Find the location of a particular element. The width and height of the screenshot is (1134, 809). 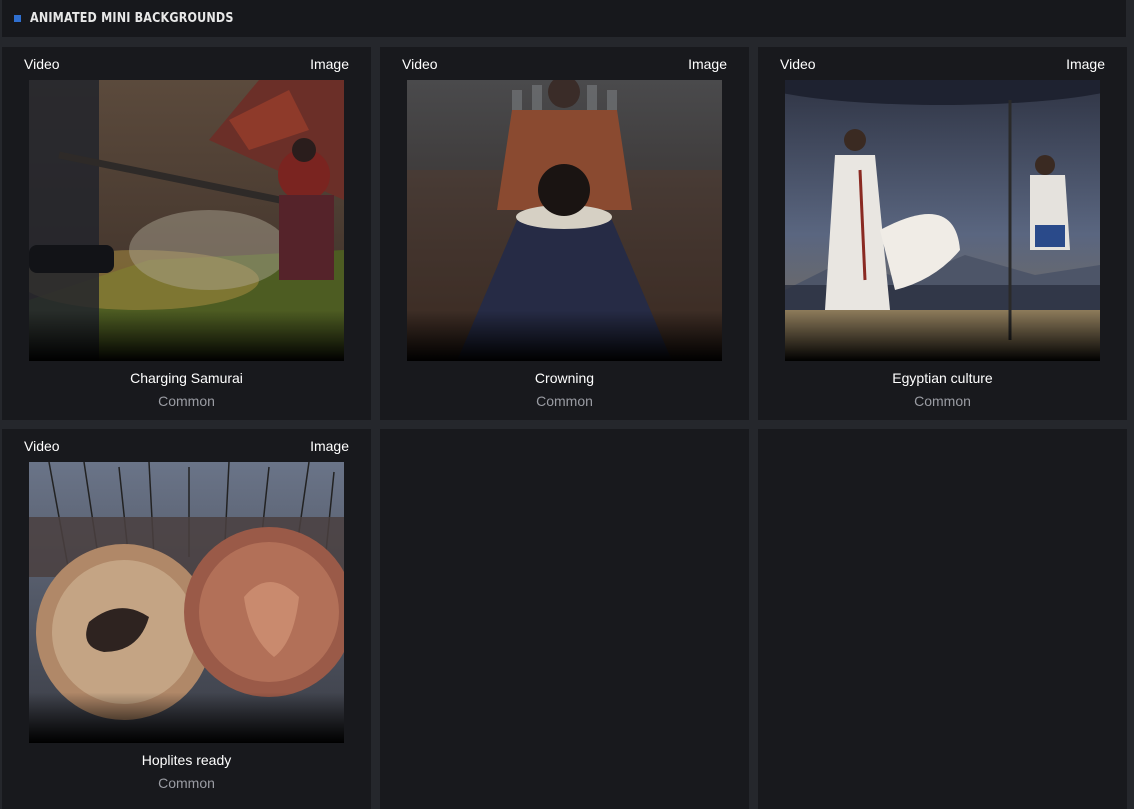

square-bullet-icon is located at coordinates (17, 18).